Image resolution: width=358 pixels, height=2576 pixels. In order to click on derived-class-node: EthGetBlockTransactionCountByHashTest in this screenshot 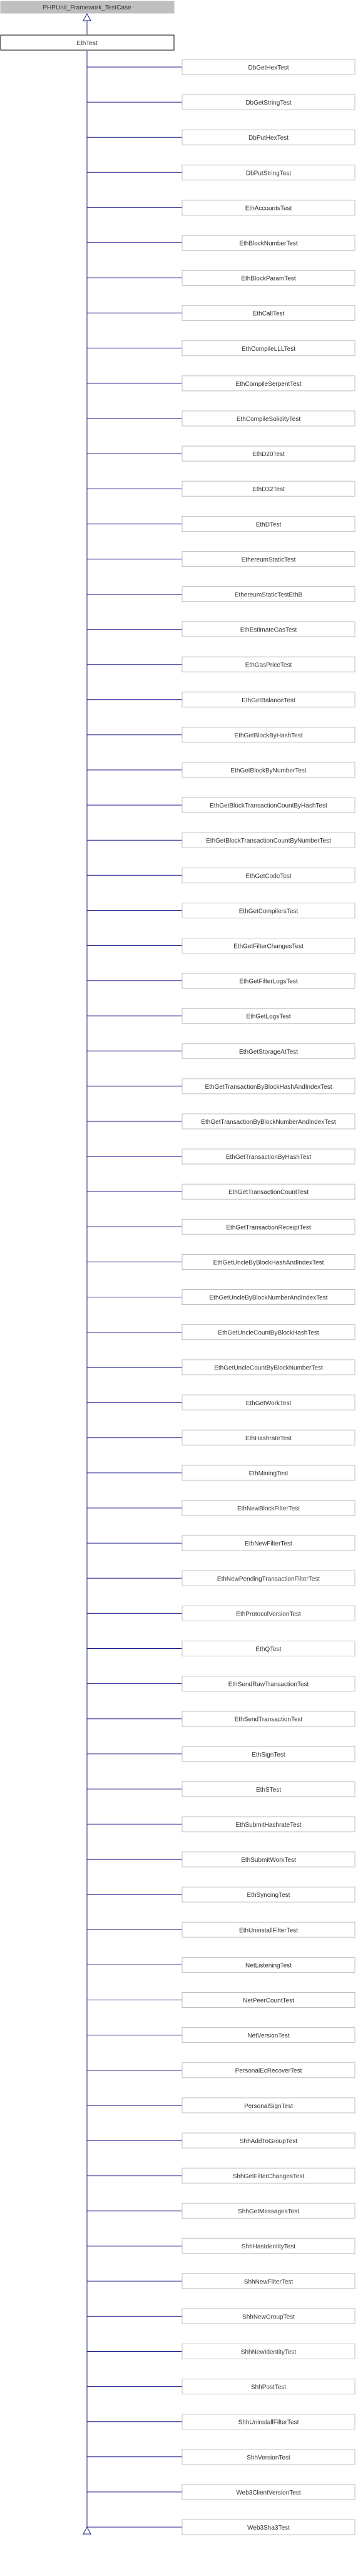, I will do `click(268, 805)`.